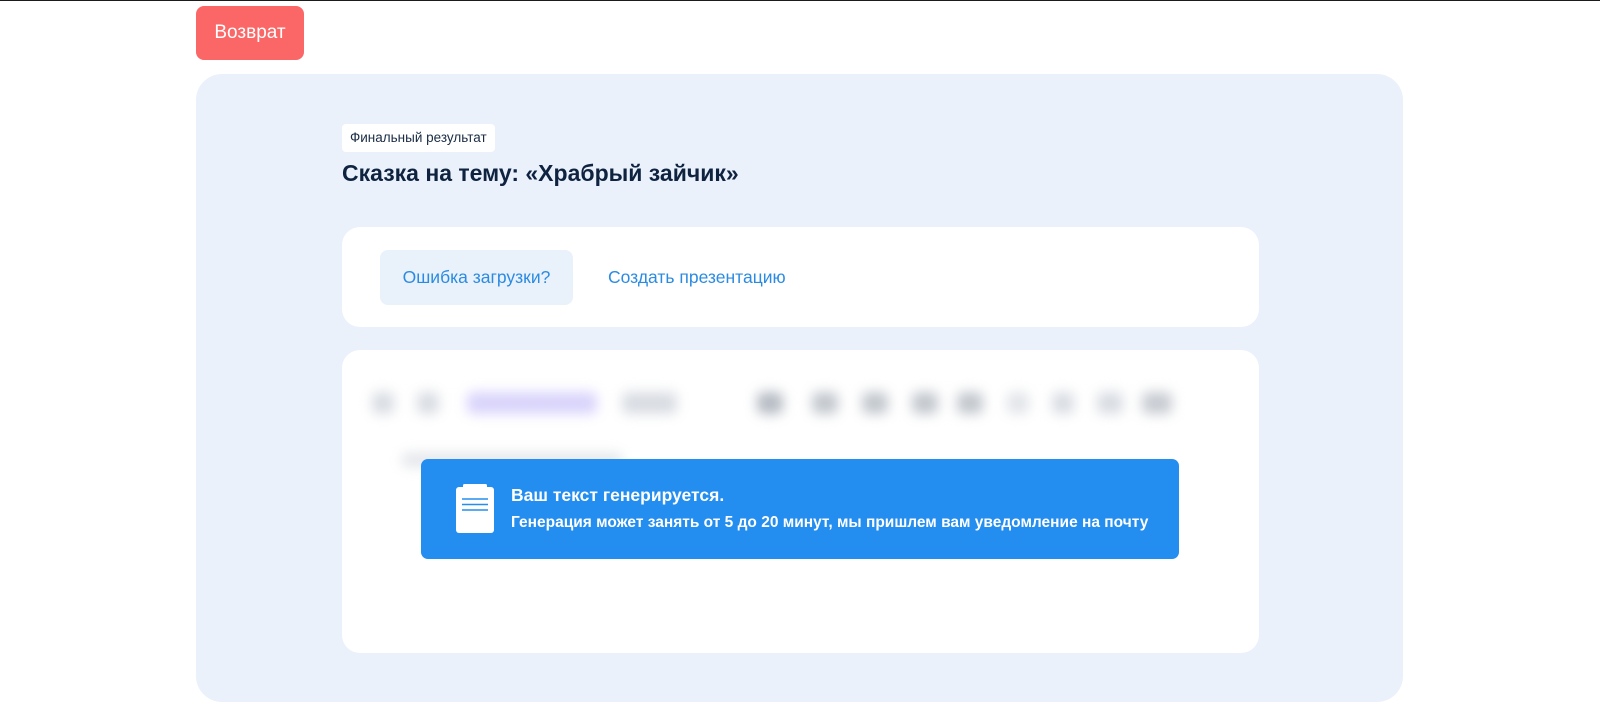 The height and width of the screenshot is (714, 1600). What do you see at coordinates (476, 277) in the screenshot?
I see `loading-error-button: Ошибка загрузки?` at bounding box center [476, 277].